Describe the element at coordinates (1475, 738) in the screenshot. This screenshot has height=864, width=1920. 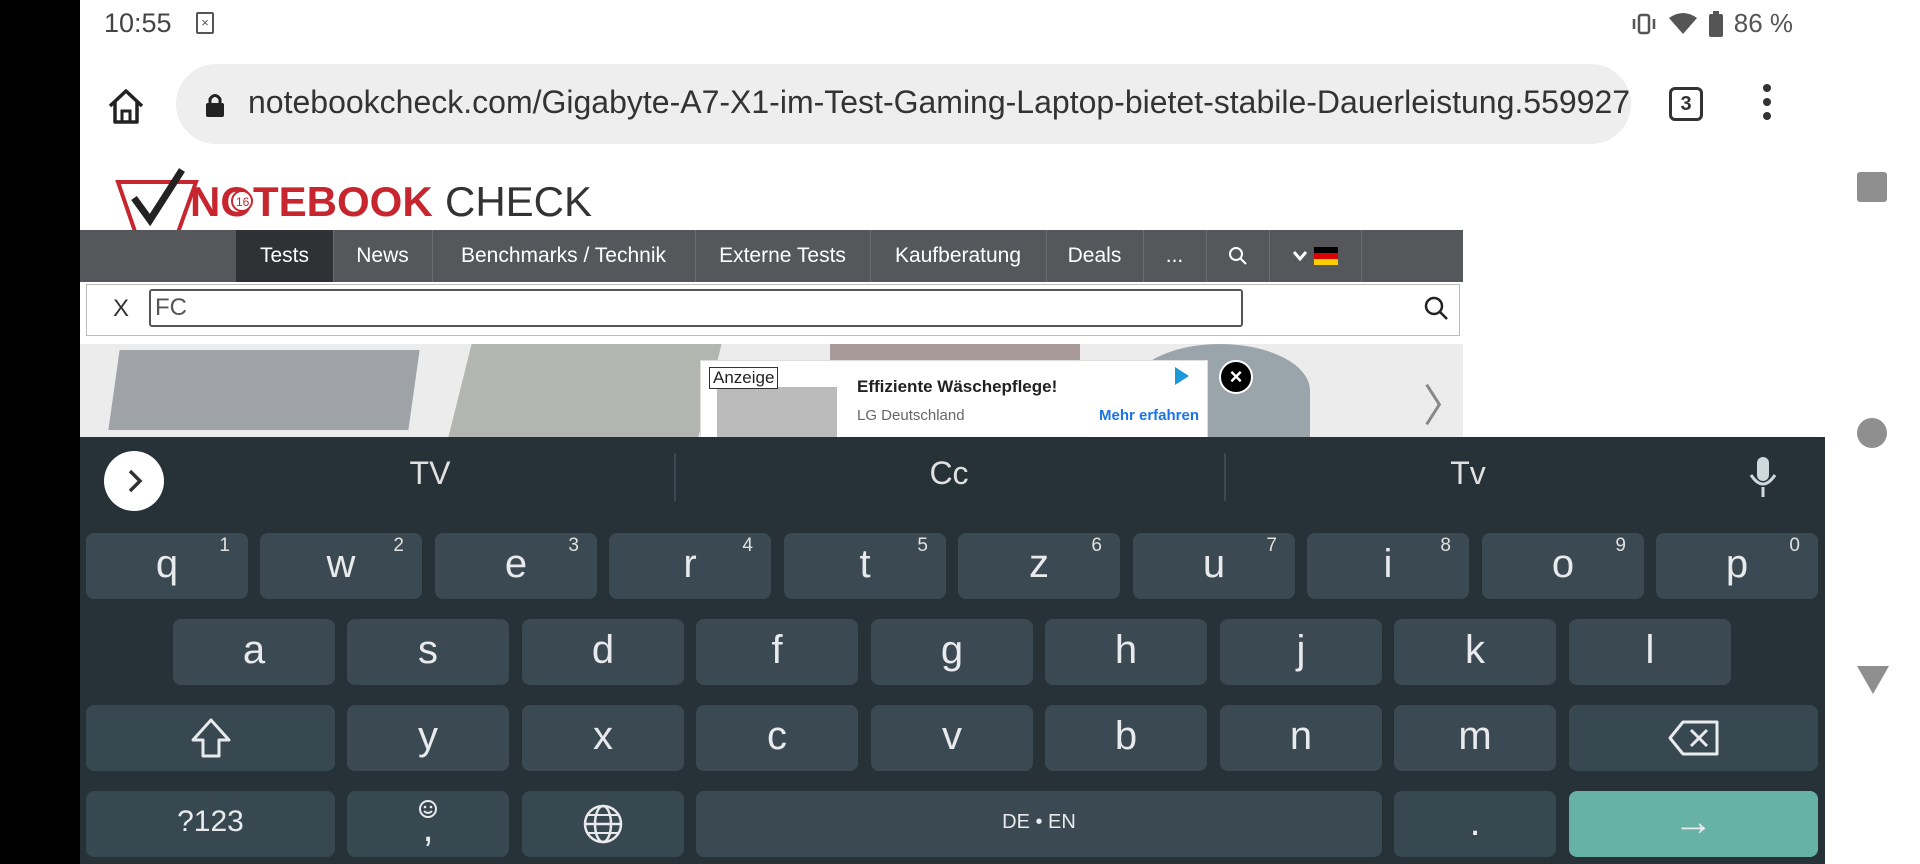
I see `key-m: m` at that location.